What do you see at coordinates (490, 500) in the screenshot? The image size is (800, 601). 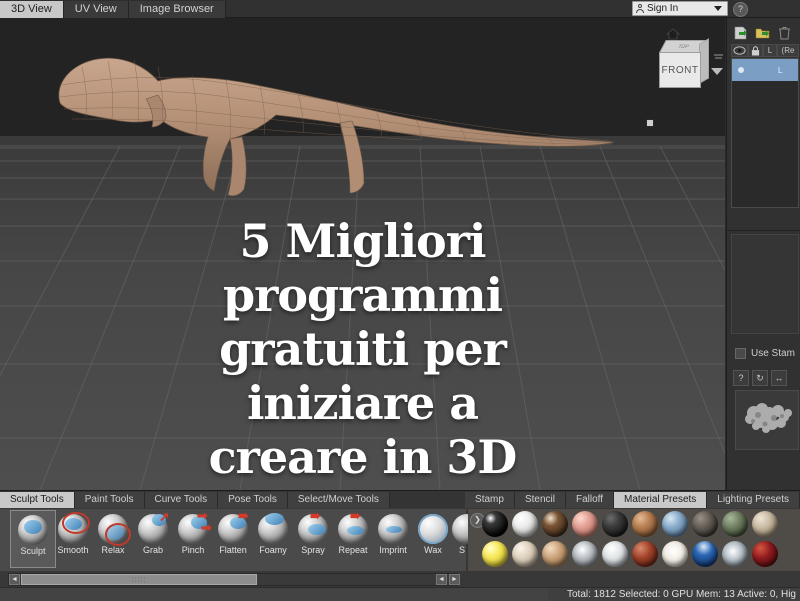 I see `tab-stamp: Stamp` at bounding box center [490, 500].